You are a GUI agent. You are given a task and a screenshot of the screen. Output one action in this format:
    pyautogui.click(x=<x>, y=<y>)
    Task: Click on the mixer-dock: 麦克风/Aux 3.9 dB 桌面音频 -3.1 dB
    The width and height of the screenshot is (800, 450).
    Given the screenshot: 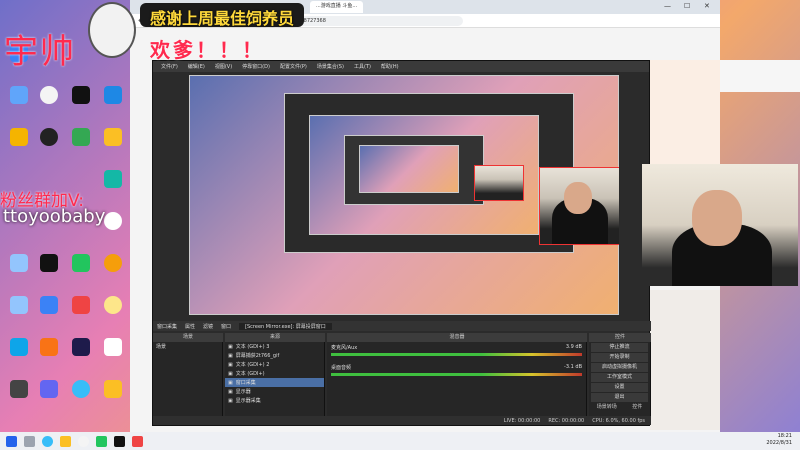 What is the action you would take?
    pyautogui.click(x=457, y=380)
    